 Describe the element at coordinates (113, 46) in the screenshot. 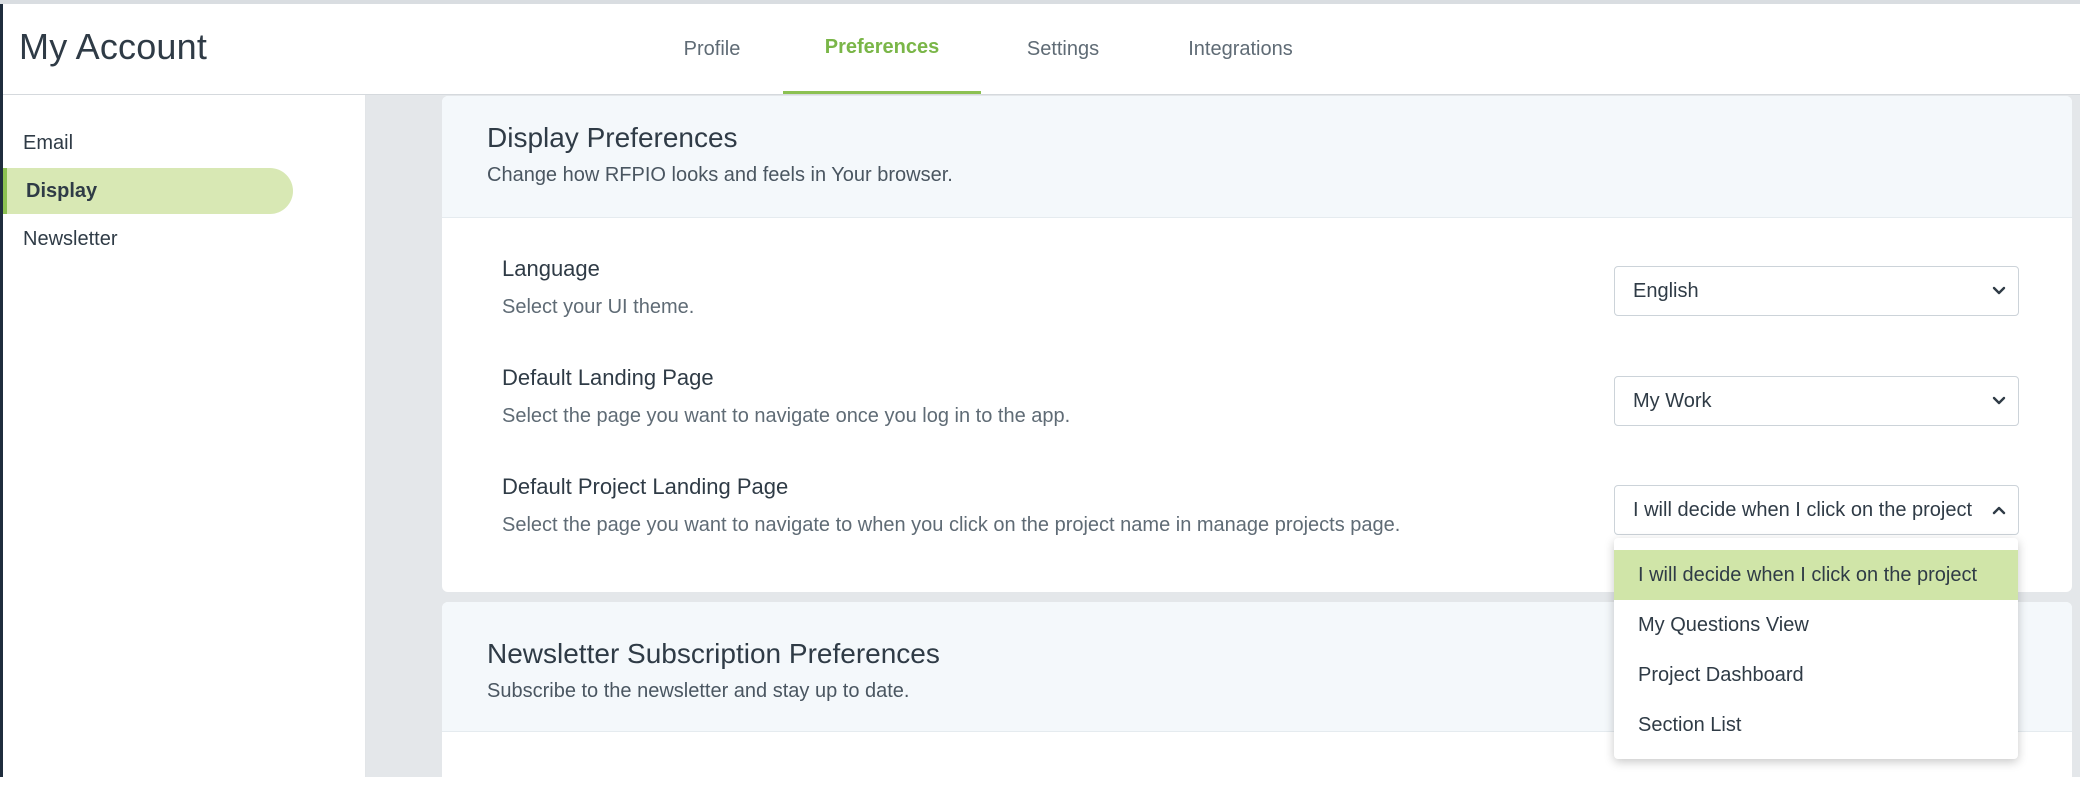

I see `page-title: My Account` at that location.